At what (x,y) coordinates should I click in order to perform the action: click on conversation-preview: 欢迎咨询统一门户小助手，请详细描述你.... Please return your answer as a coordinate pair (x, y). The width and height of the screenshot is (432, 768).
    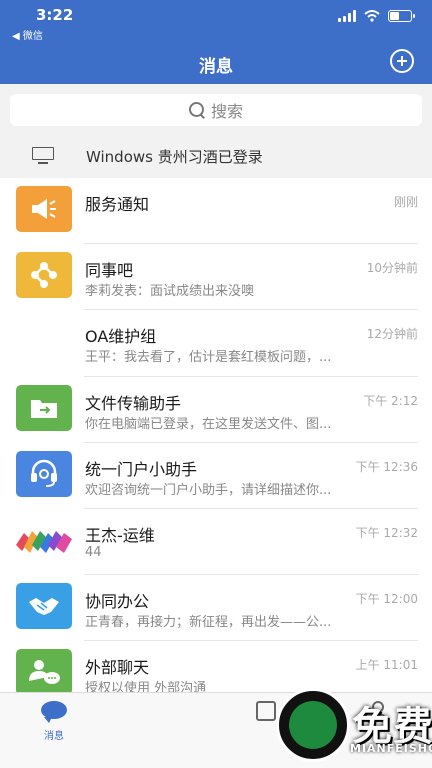
    Looking at the image, I should click on (208, 490).